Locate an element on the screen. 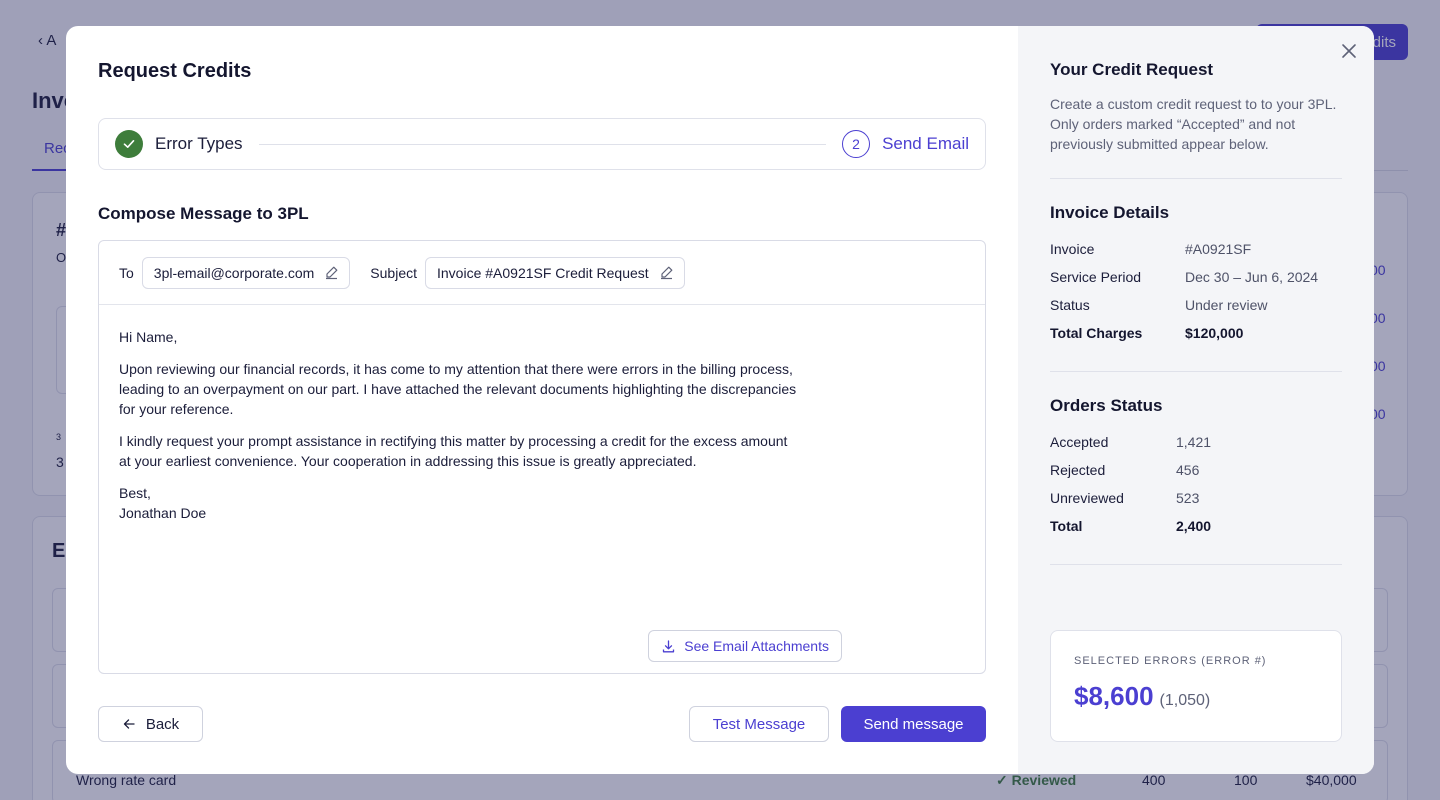 This screenshot has height=800, width=1440. accepted-row: Accepted 1,421 is located at coordinates (1196, 442).